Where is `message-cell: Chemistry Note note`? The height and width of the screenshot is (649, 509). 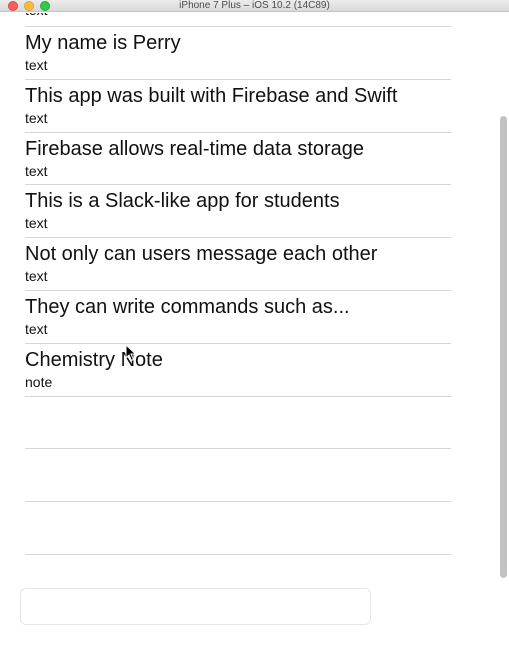 message-cell: Chemistry Note note is located at coordinates (238, 370).